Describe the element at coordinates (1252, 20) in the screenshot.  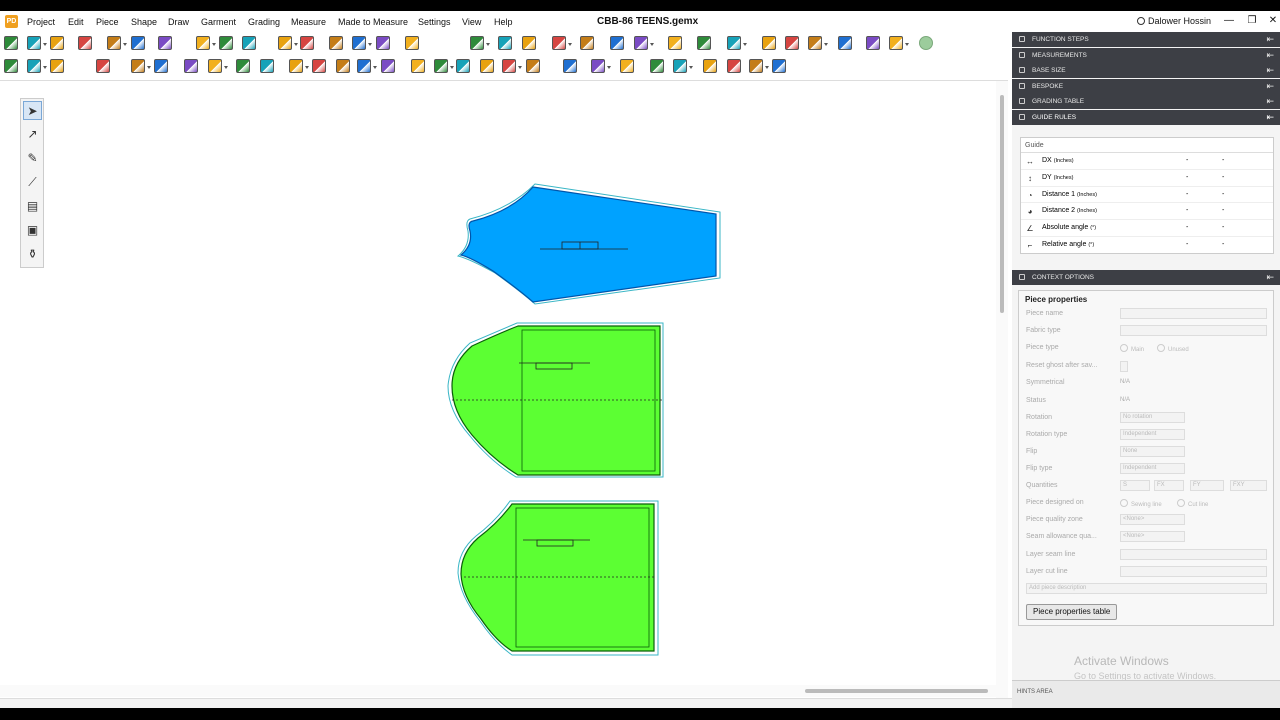
I see `restore-button: ❐` at that location.